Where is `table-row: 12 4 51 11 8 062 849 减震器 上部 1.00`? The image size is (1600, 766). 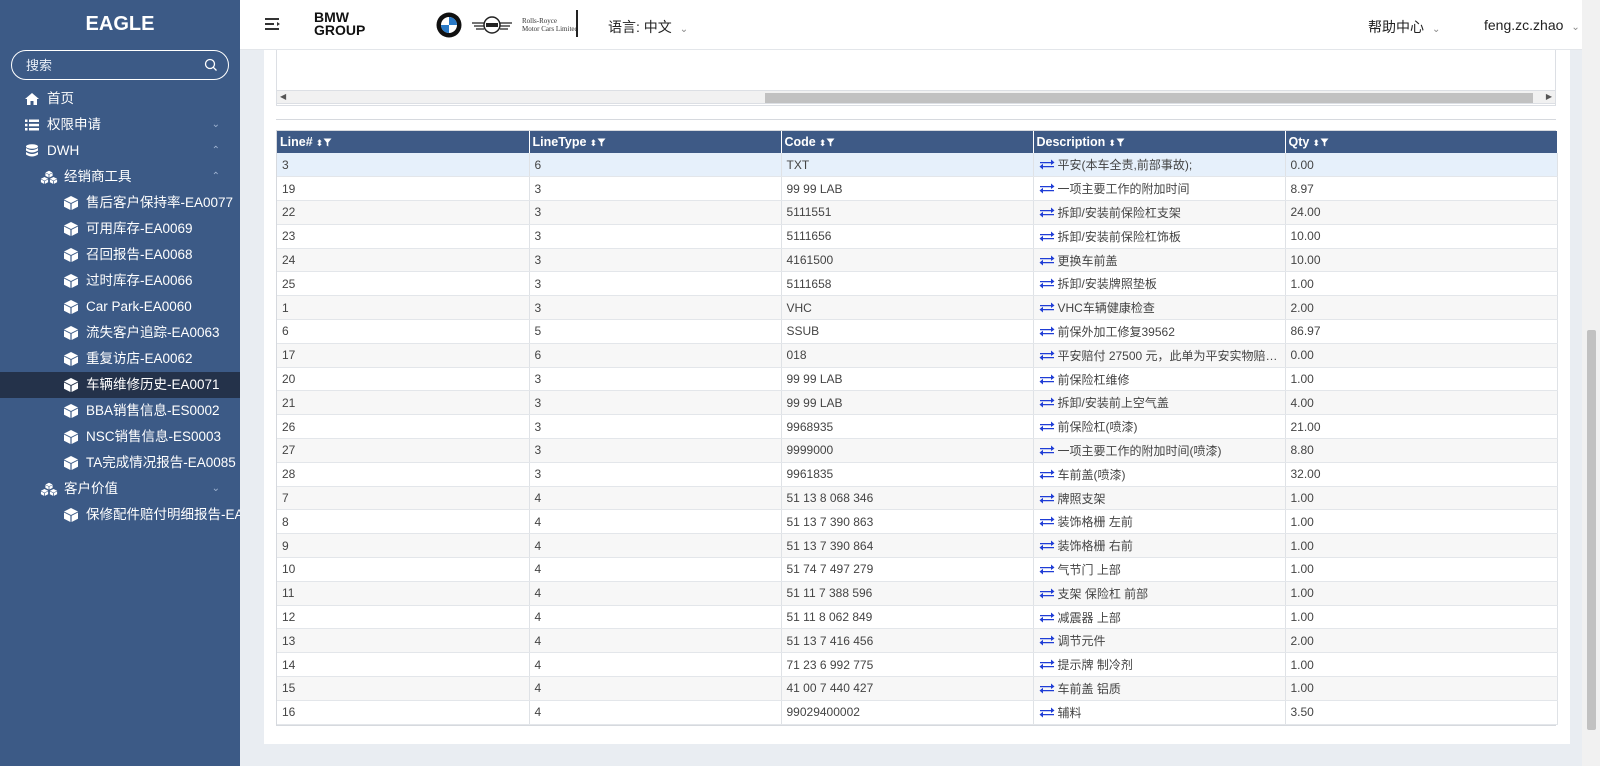 table-row: 12 4 51 11 8 062 849 减震器 上部 1.00 is located at coordinates (917, 617).